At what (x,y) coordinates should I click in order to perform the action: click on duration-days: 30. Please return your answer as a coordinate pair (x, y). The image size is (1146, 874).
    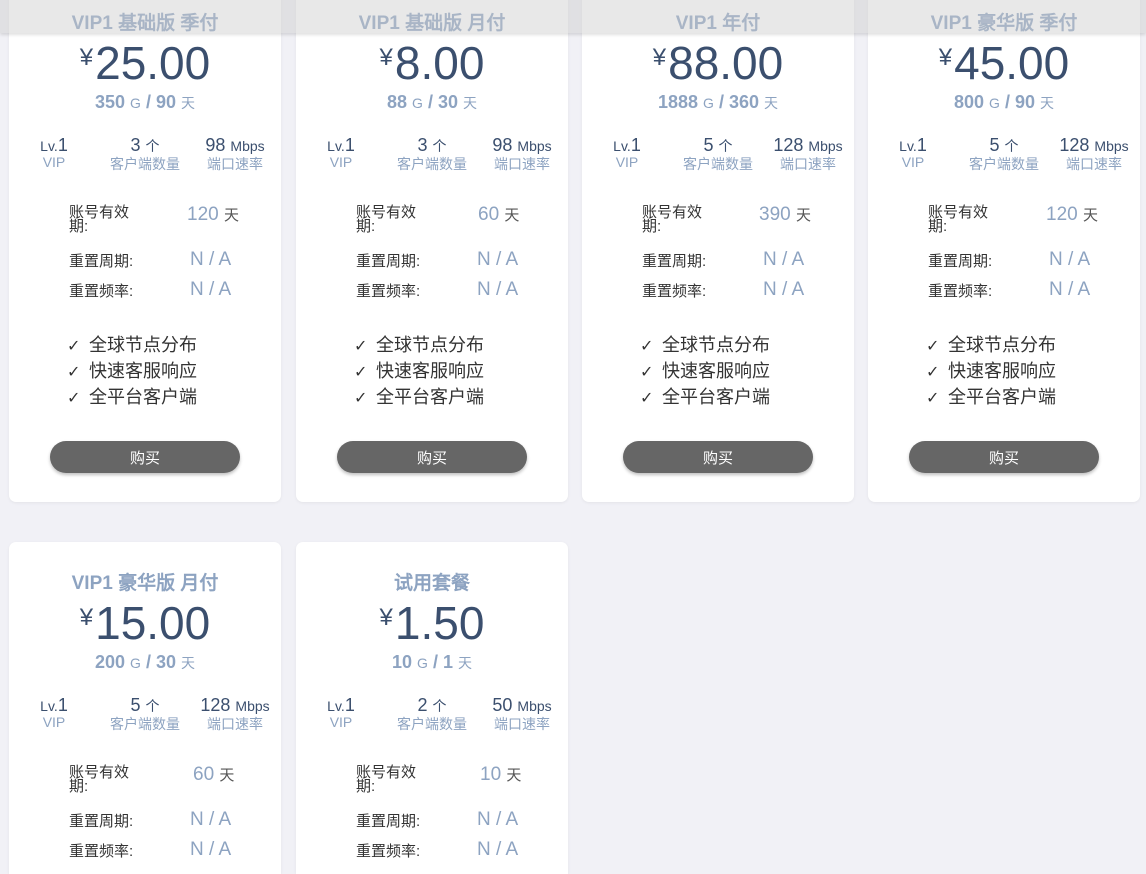
    Looking at the image, I should click on (165, 662).